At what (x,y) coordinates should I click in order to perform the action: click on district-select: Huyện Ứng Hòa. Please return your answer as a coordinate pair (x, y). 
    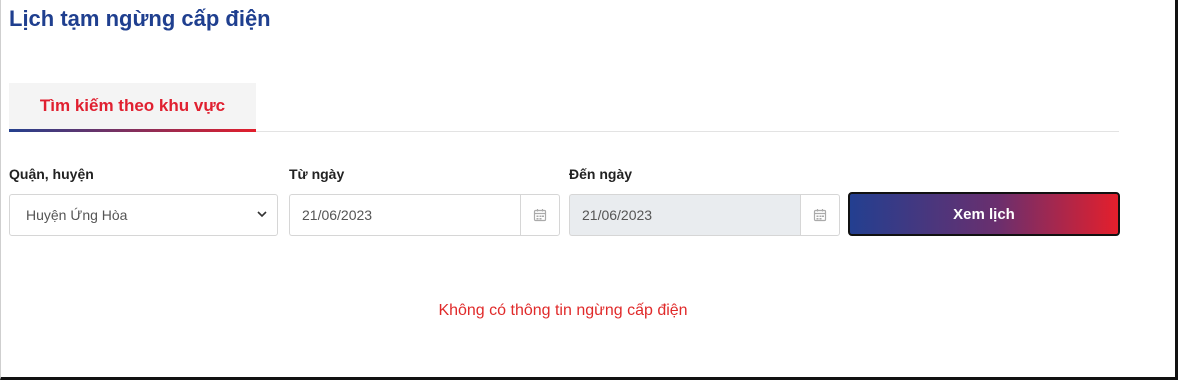
    Looking at the image, I should click on (143, 215).